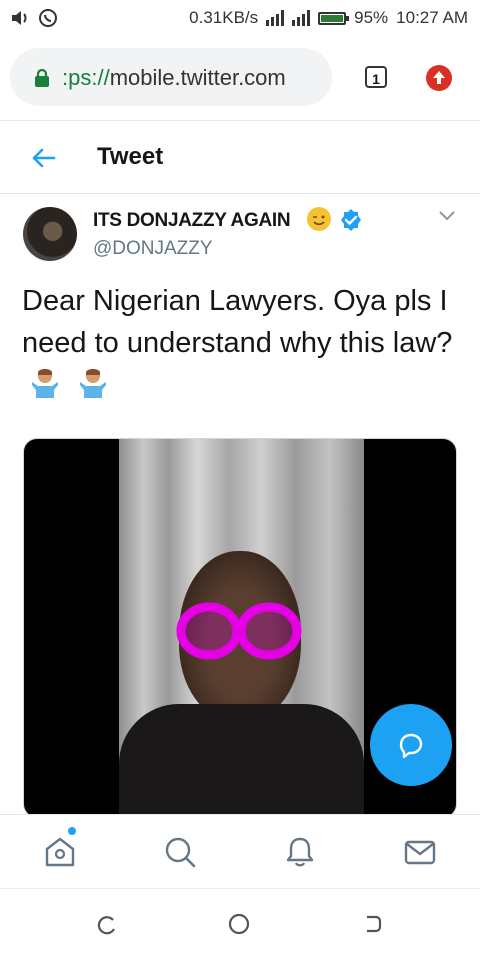 This screenshot has height=960, width=480. I want to click on author-handle: @DONJAZZY, so click(153, 249).